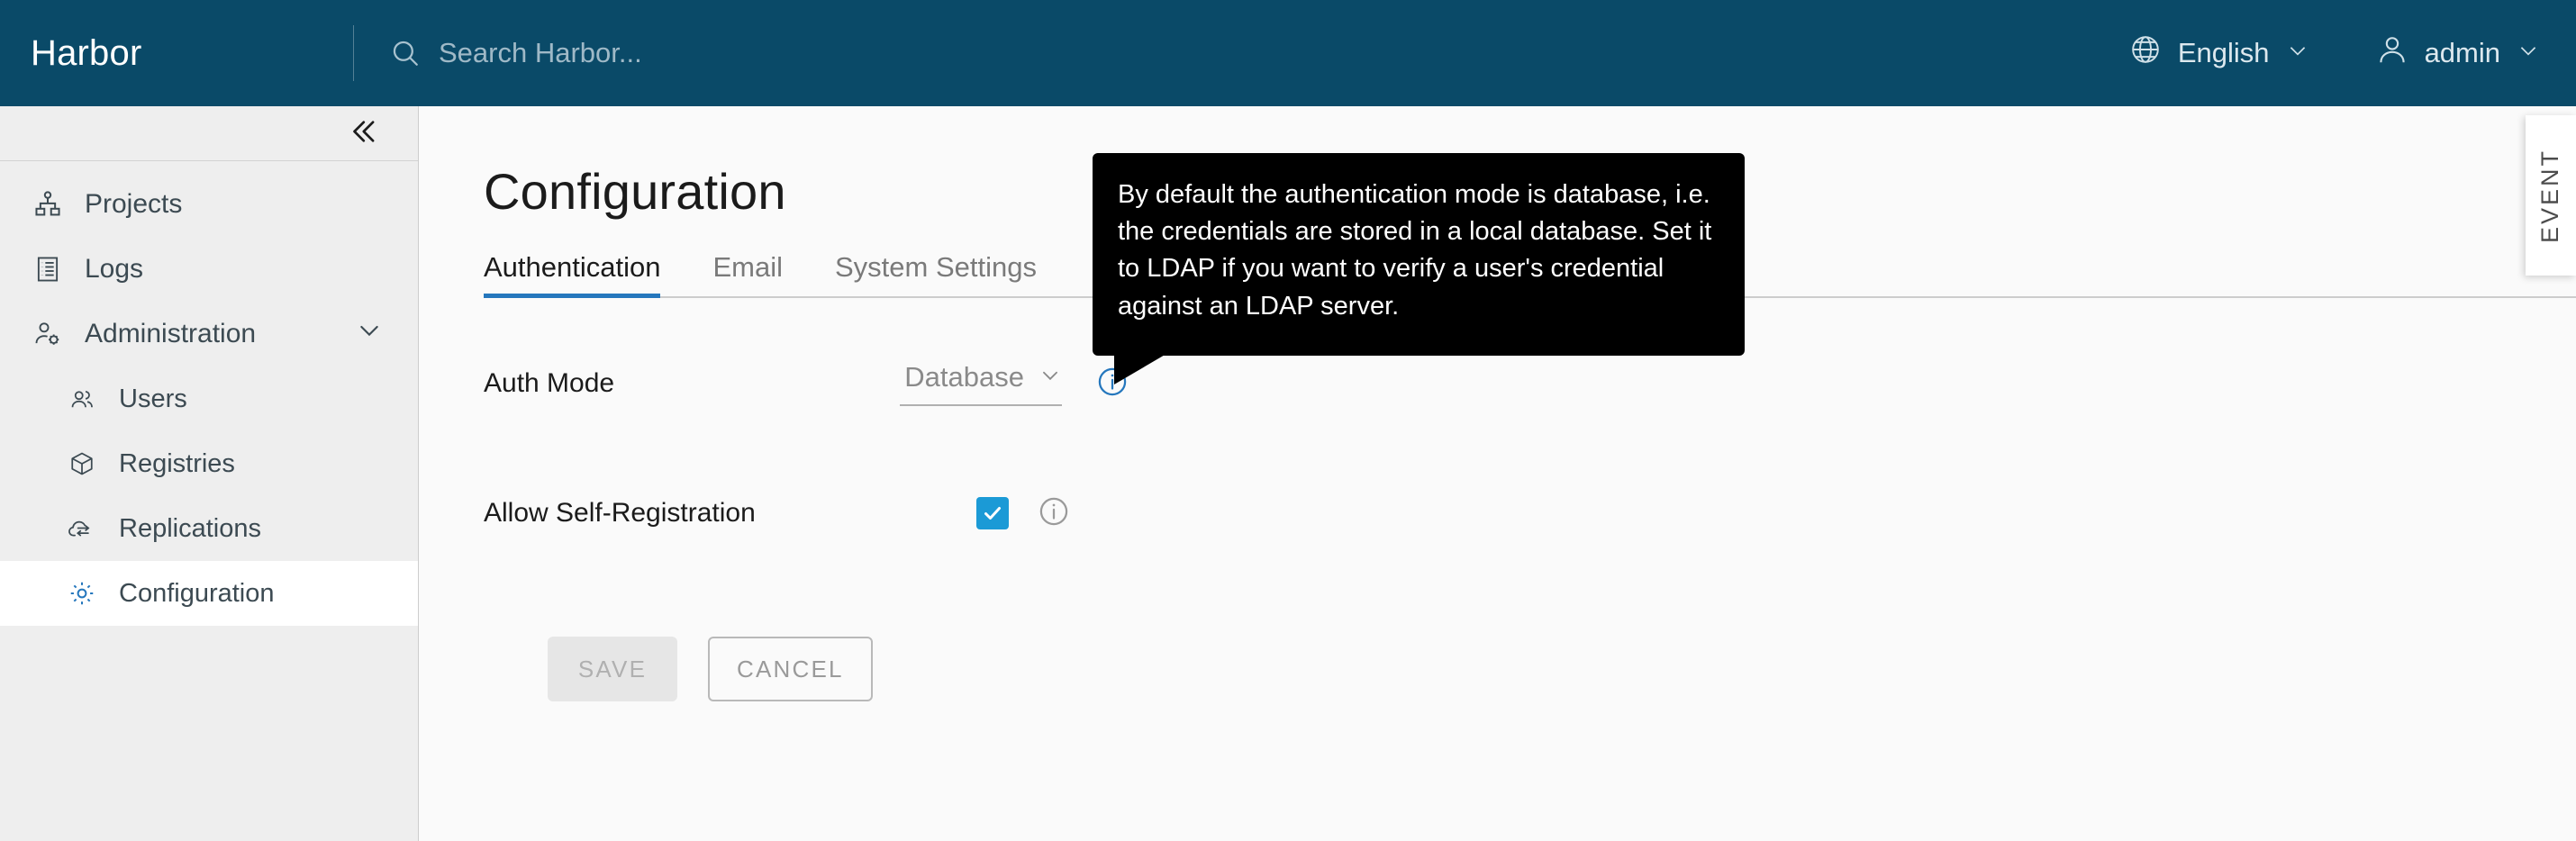 The image size is (2576, 841). What do you see at coordinates (1259, 53) in the screenshot?
I see `search-box` at bounding box center [1259, 53].